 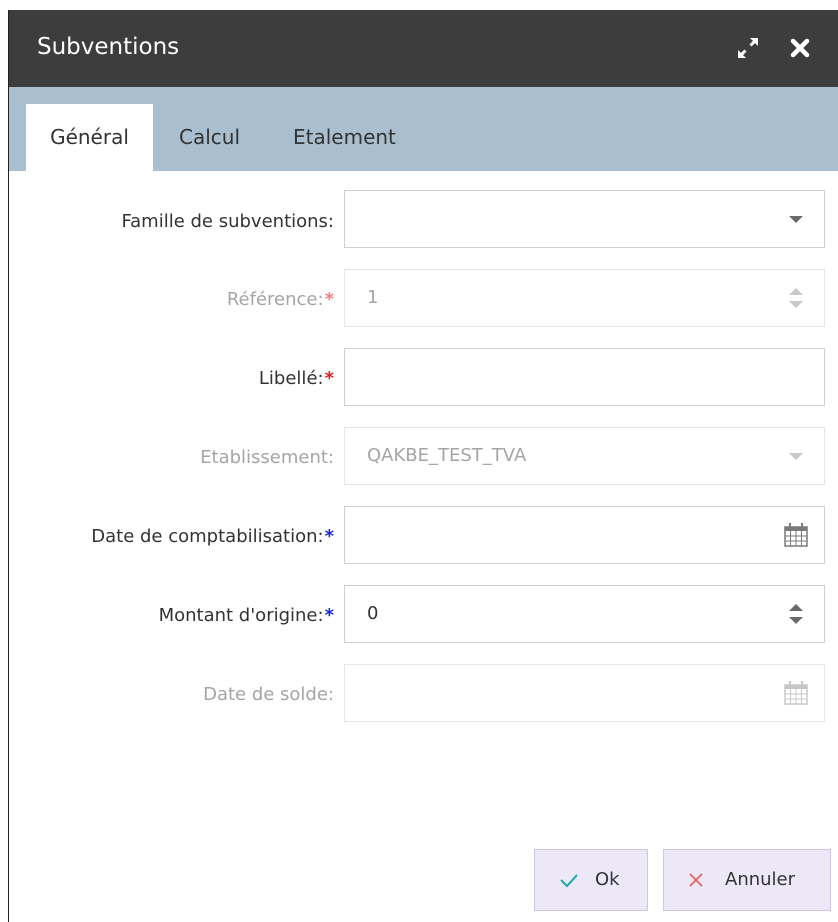 What do you see at coordinates (268, 694) in the screenshot?
I see `date-solde-label: Date de solde:` at bounding box center [268, 694].